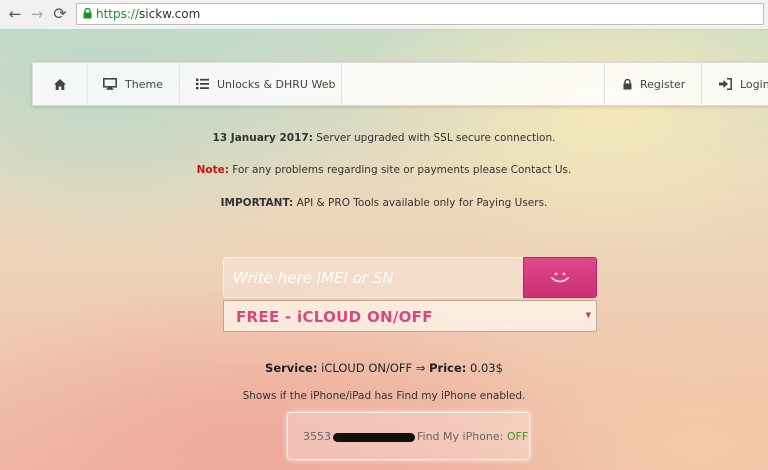 The height and width of the screenshot is (470, 768). I want to click on lock-icon, so click(627, 83).